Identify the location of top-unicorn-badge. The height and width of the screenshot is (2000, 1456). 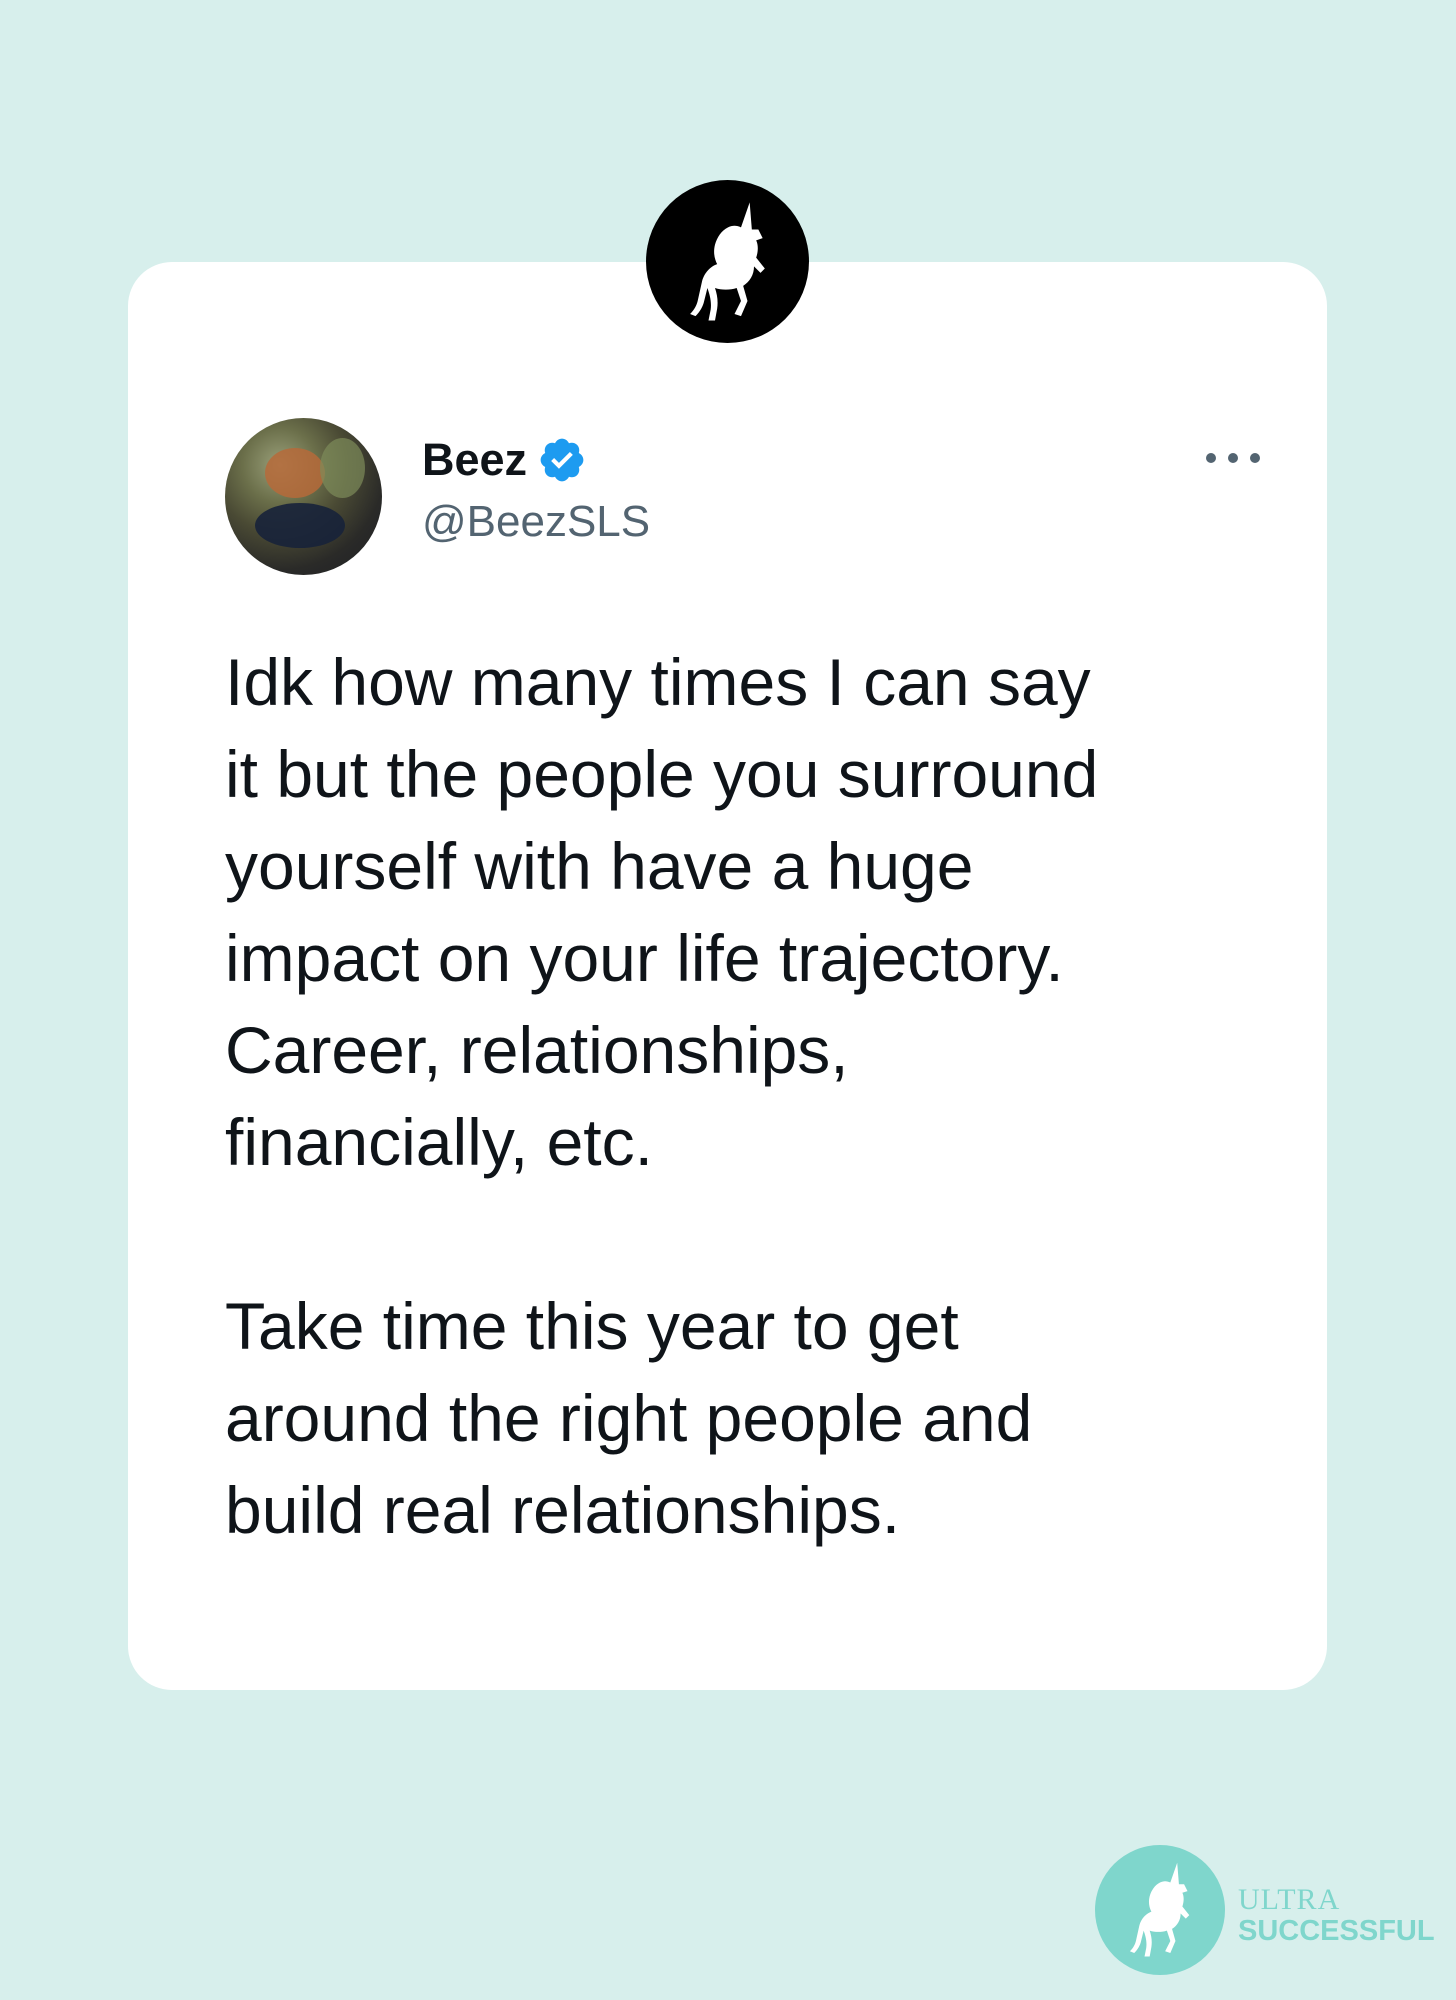
(727, 261).